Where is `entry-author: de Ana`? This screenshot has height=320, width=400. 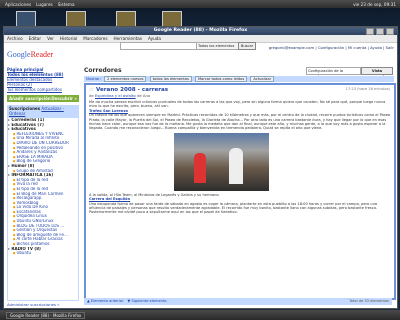 entry-author: de Ana is located at coordinates (143, 95).